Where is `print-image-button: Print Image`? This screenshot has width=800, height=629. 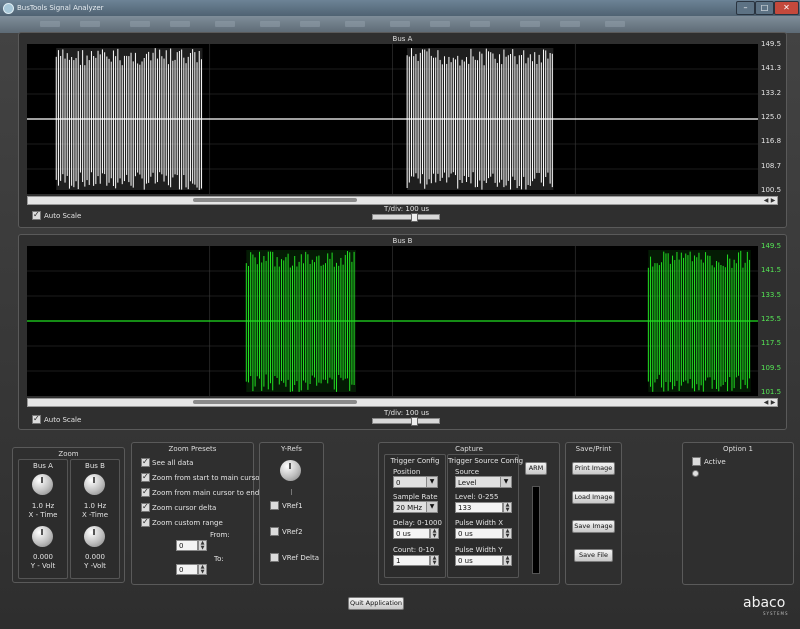 print-image-button: Print Image is located at coordinates (593, 468).